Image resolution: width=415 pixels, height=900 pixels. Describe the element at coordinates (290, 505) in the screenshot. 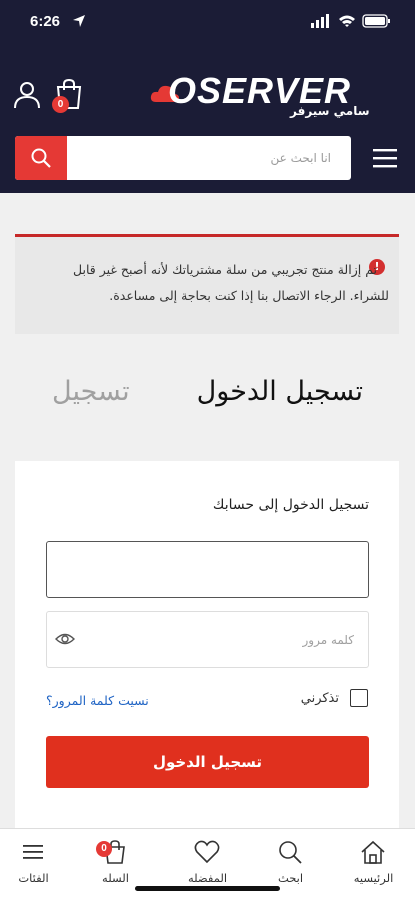

I see `login-form-title: تسجيل الدخول إلى حسابك` at that location.